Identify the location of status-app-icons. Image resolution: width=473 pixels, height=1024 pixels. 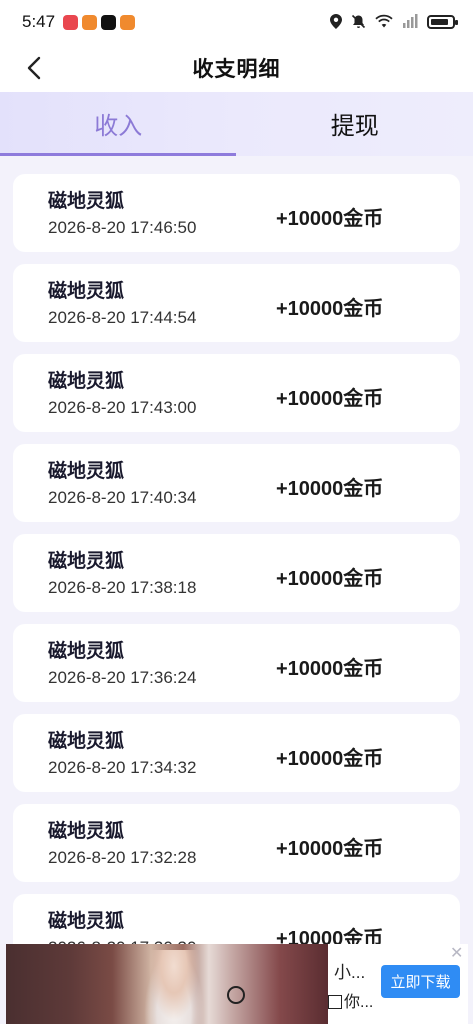
(99, 22).